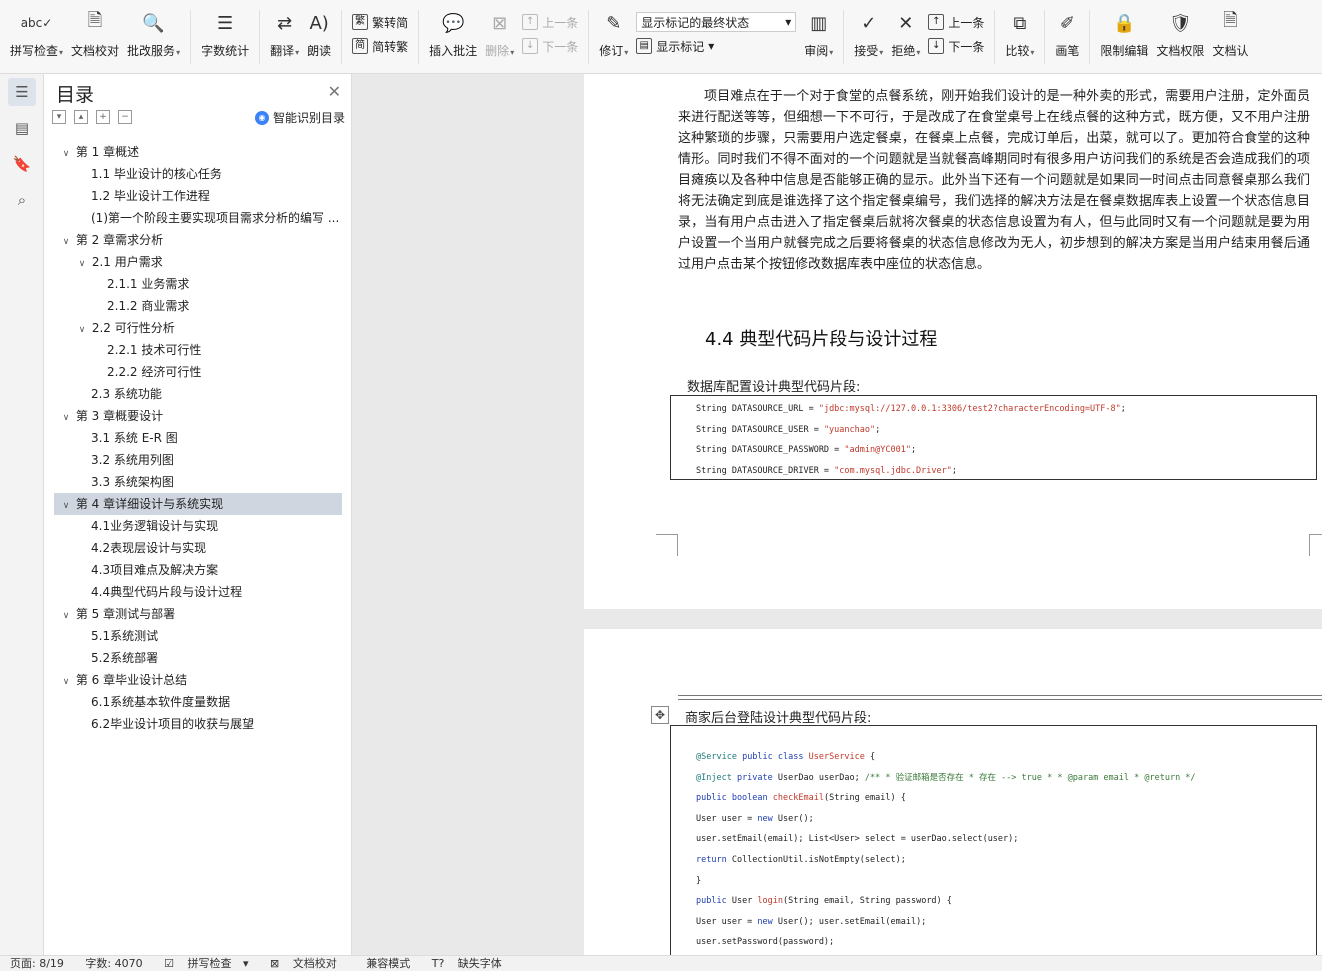 This screenshot has width=1322, height=971. Describe the element at coordinates (95, 51) in the screenshot. I see `doc-check-label: 文档校对` at that location.